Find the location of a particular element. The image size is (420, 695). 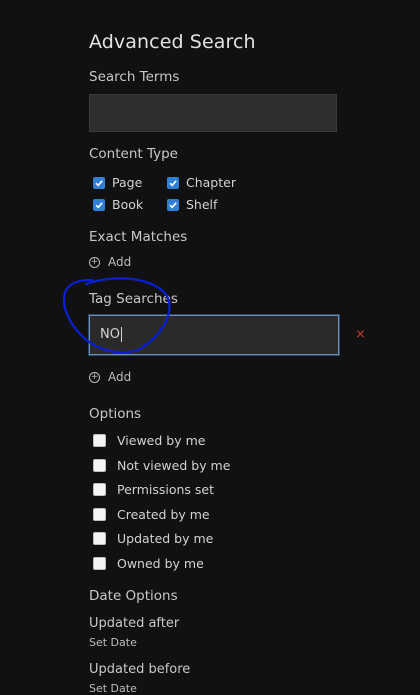

updated-before-label: Updated before is located at coordinates (140, 669).